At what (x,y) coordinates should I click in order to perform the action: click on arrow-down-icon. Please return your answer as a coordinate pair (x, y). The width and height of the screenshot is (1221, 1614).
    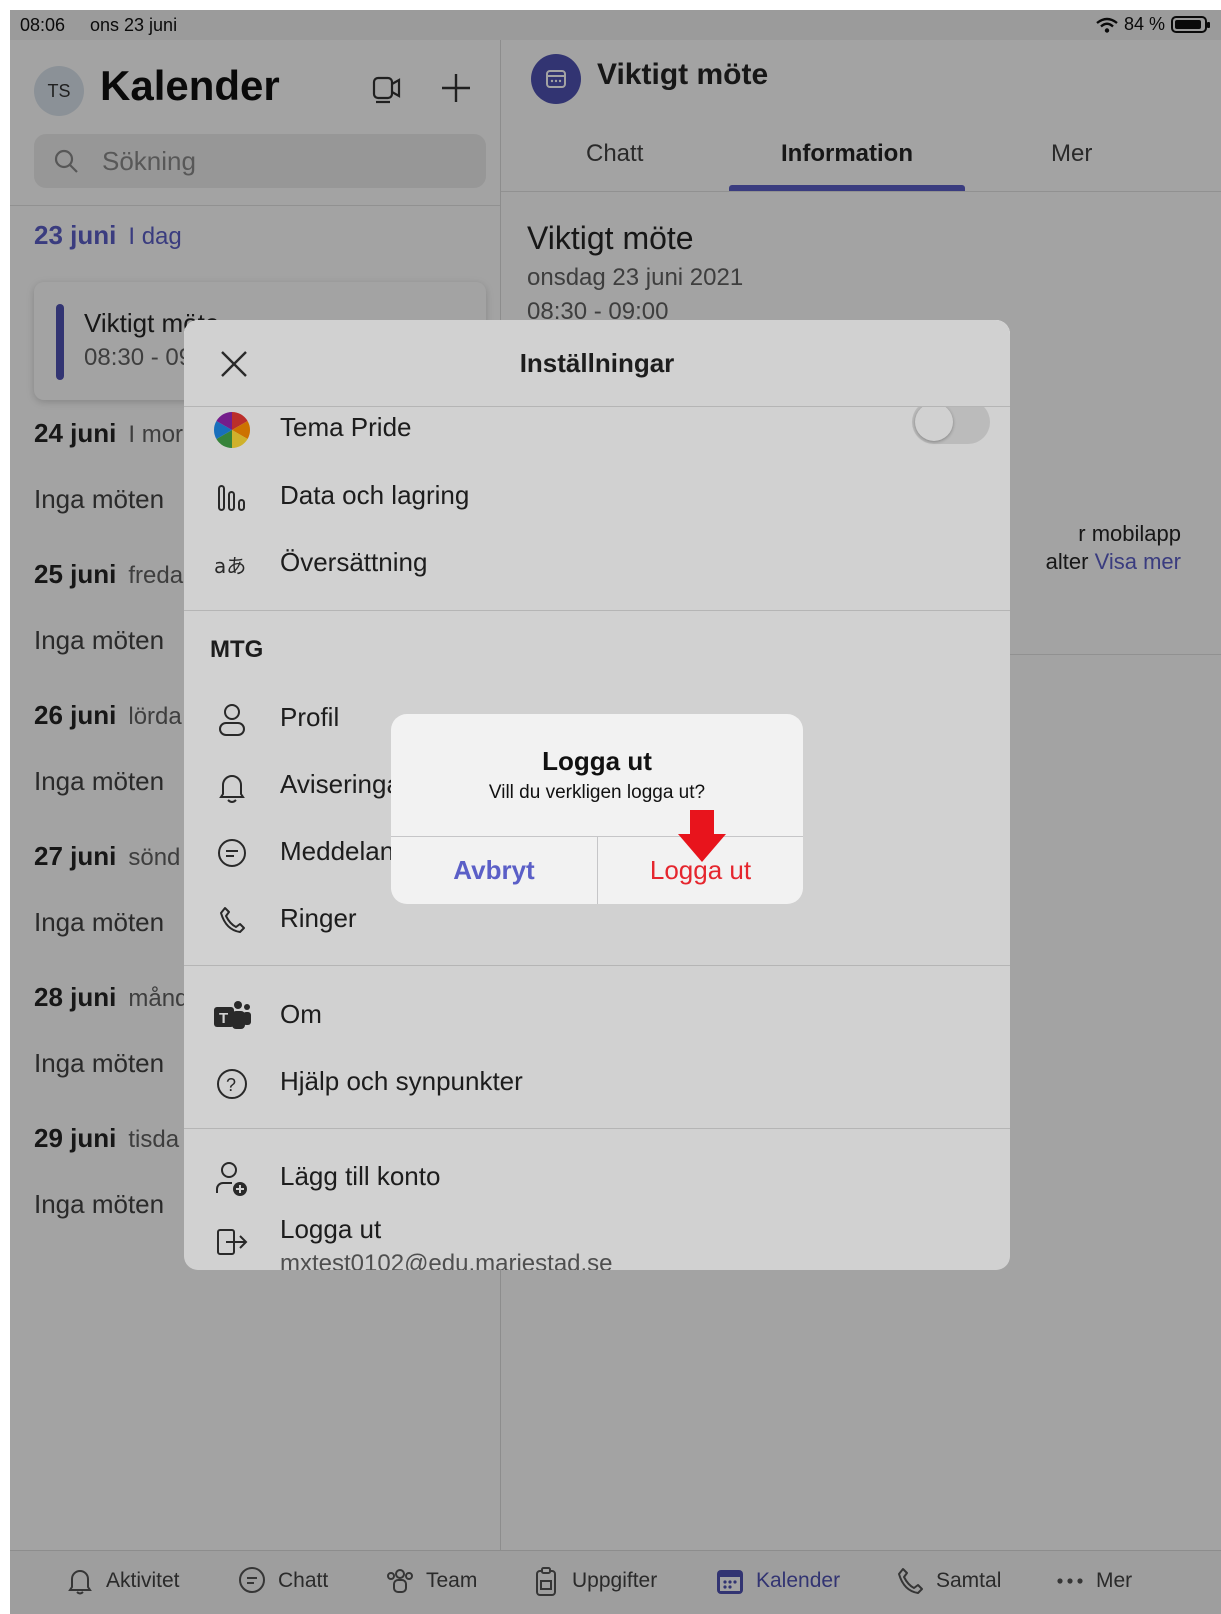
    Looking at the image, I should click on (702, 836).